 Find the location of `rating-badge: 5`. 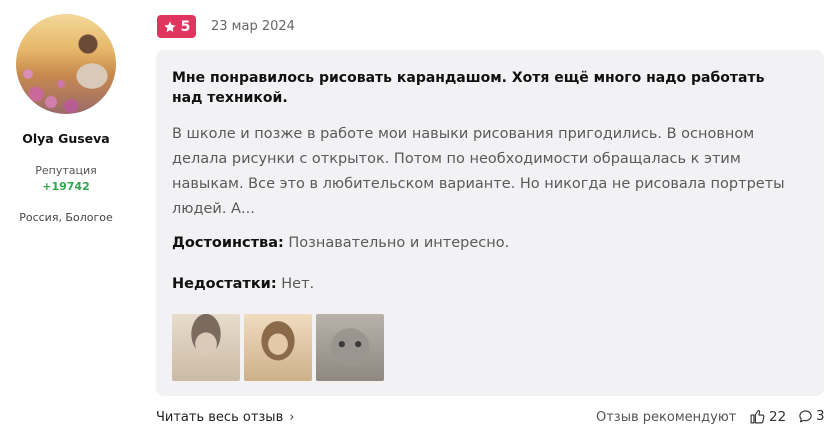

rating-badge: 5 is located at coordinates (176, 26).